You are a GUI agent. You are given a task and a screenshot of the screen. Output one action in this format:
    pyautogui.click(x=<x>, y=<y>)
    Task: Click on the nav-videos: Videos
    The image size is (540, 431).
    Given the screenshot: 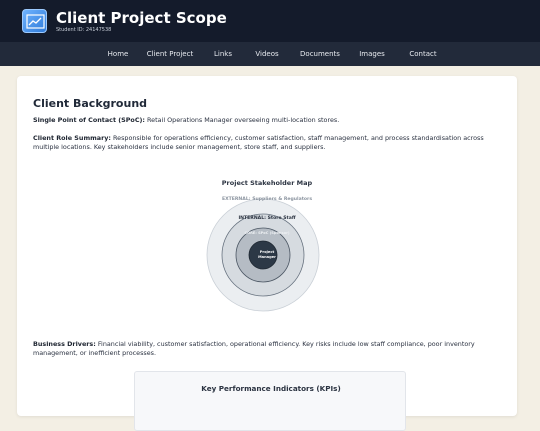 What is the action you would take?
    pyautogui.click(x=267, y=54)
    